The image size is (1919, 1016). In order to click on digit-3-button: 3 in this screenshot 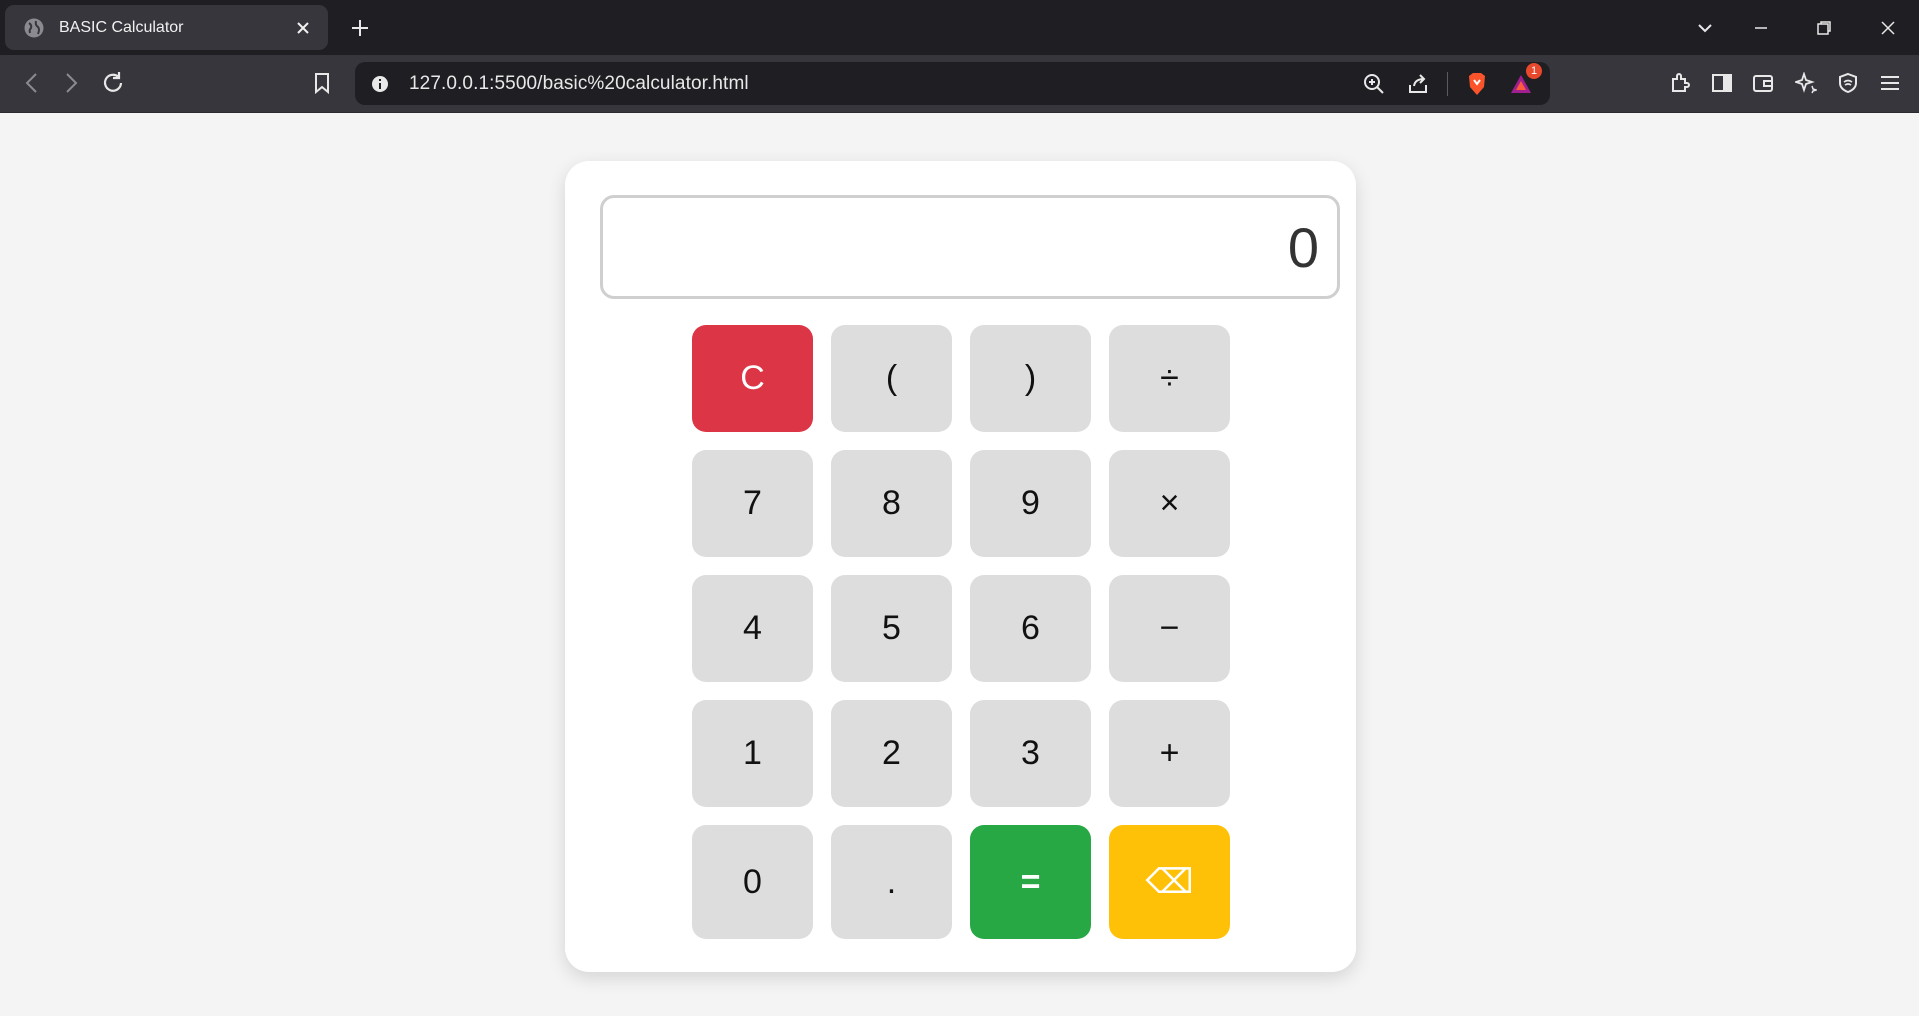, I will do `click(1030, 753)`.